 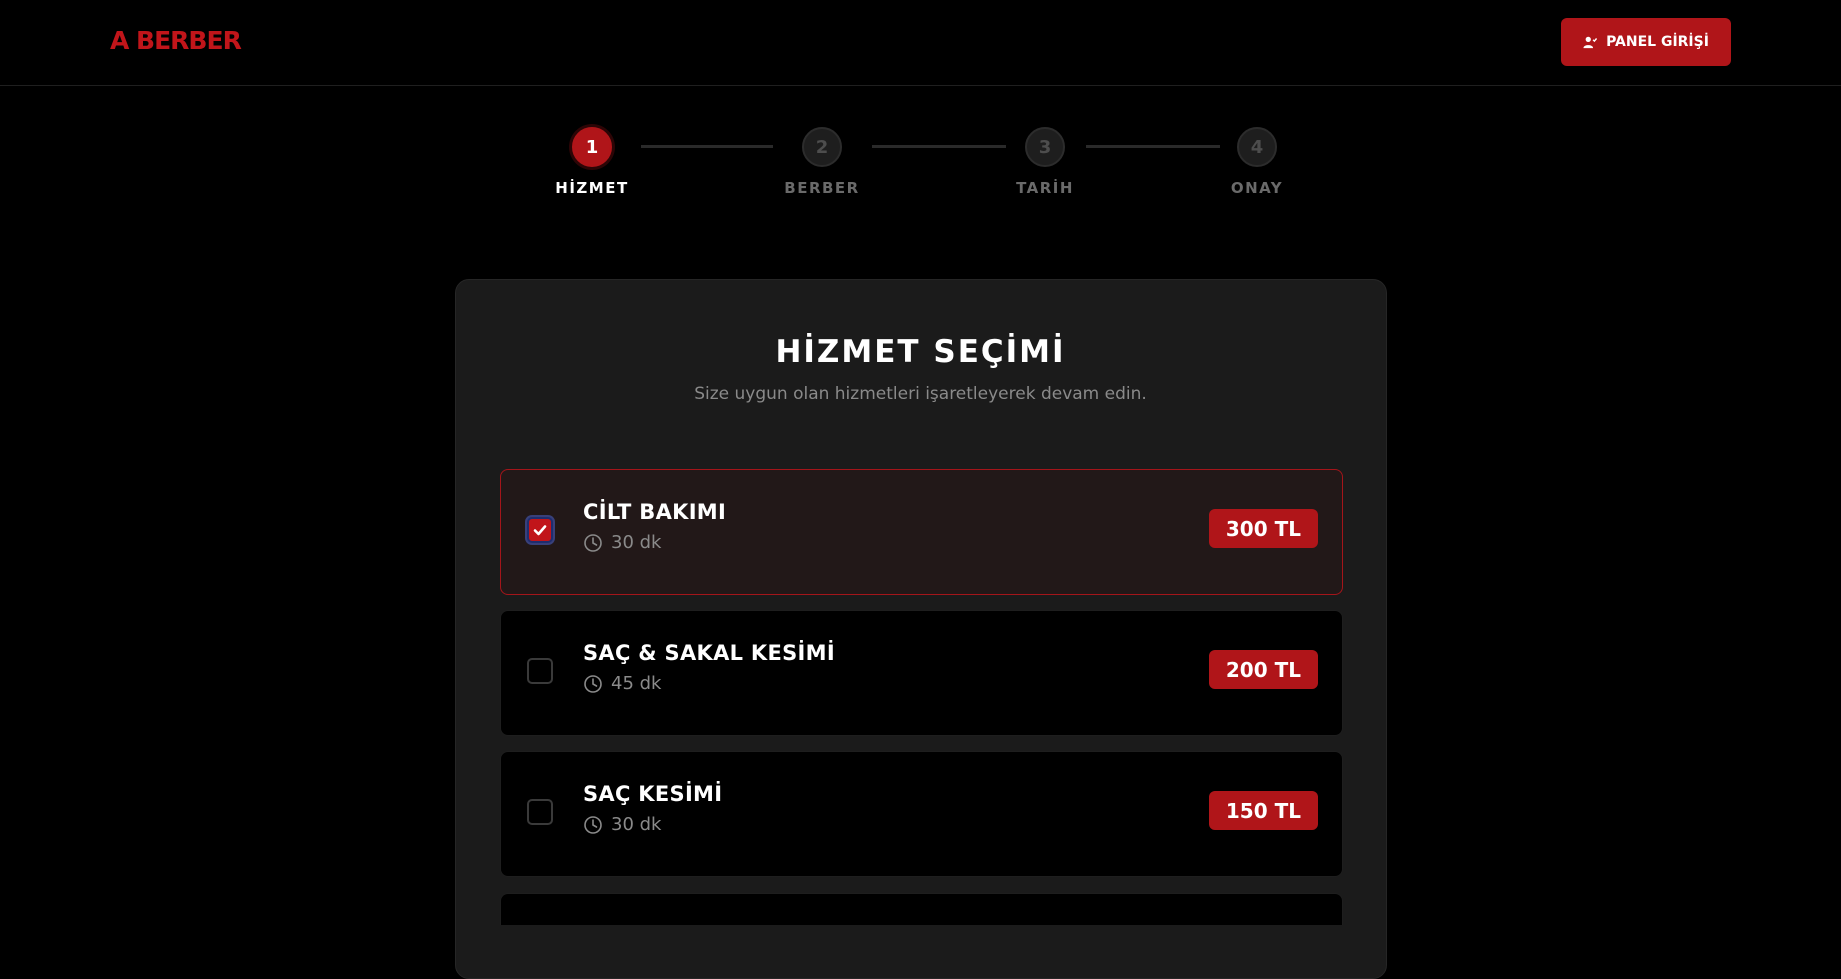 What do you see at coordinates (921, 909) in the screenshot?
I see `service-item` at bounding box center [921, 909].